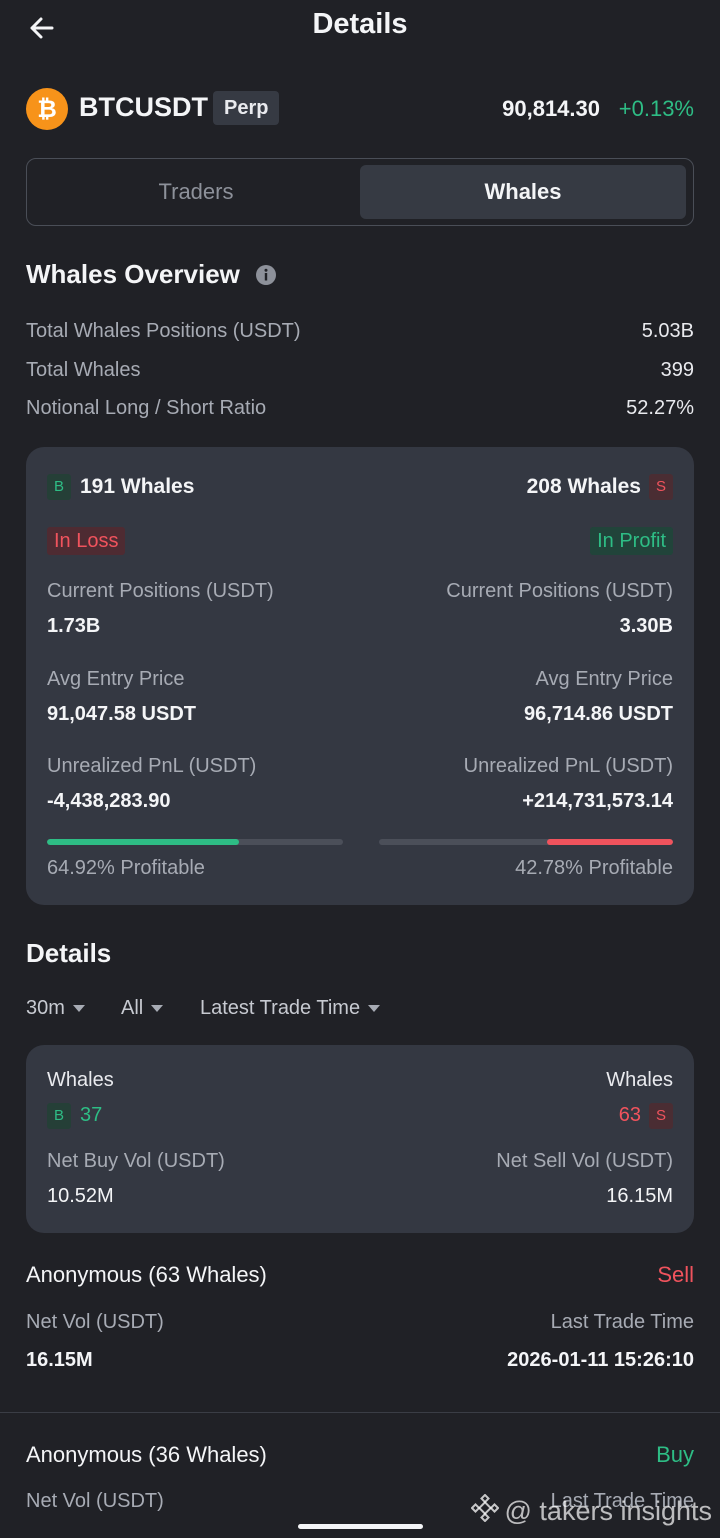  I want to click on in-loss-tag: In Loss, so click(86, 541).